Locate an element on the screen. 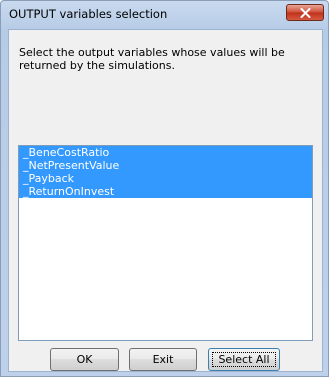 The image size is (329, 377). ok-button: OK is located at coordinates (84, 359).